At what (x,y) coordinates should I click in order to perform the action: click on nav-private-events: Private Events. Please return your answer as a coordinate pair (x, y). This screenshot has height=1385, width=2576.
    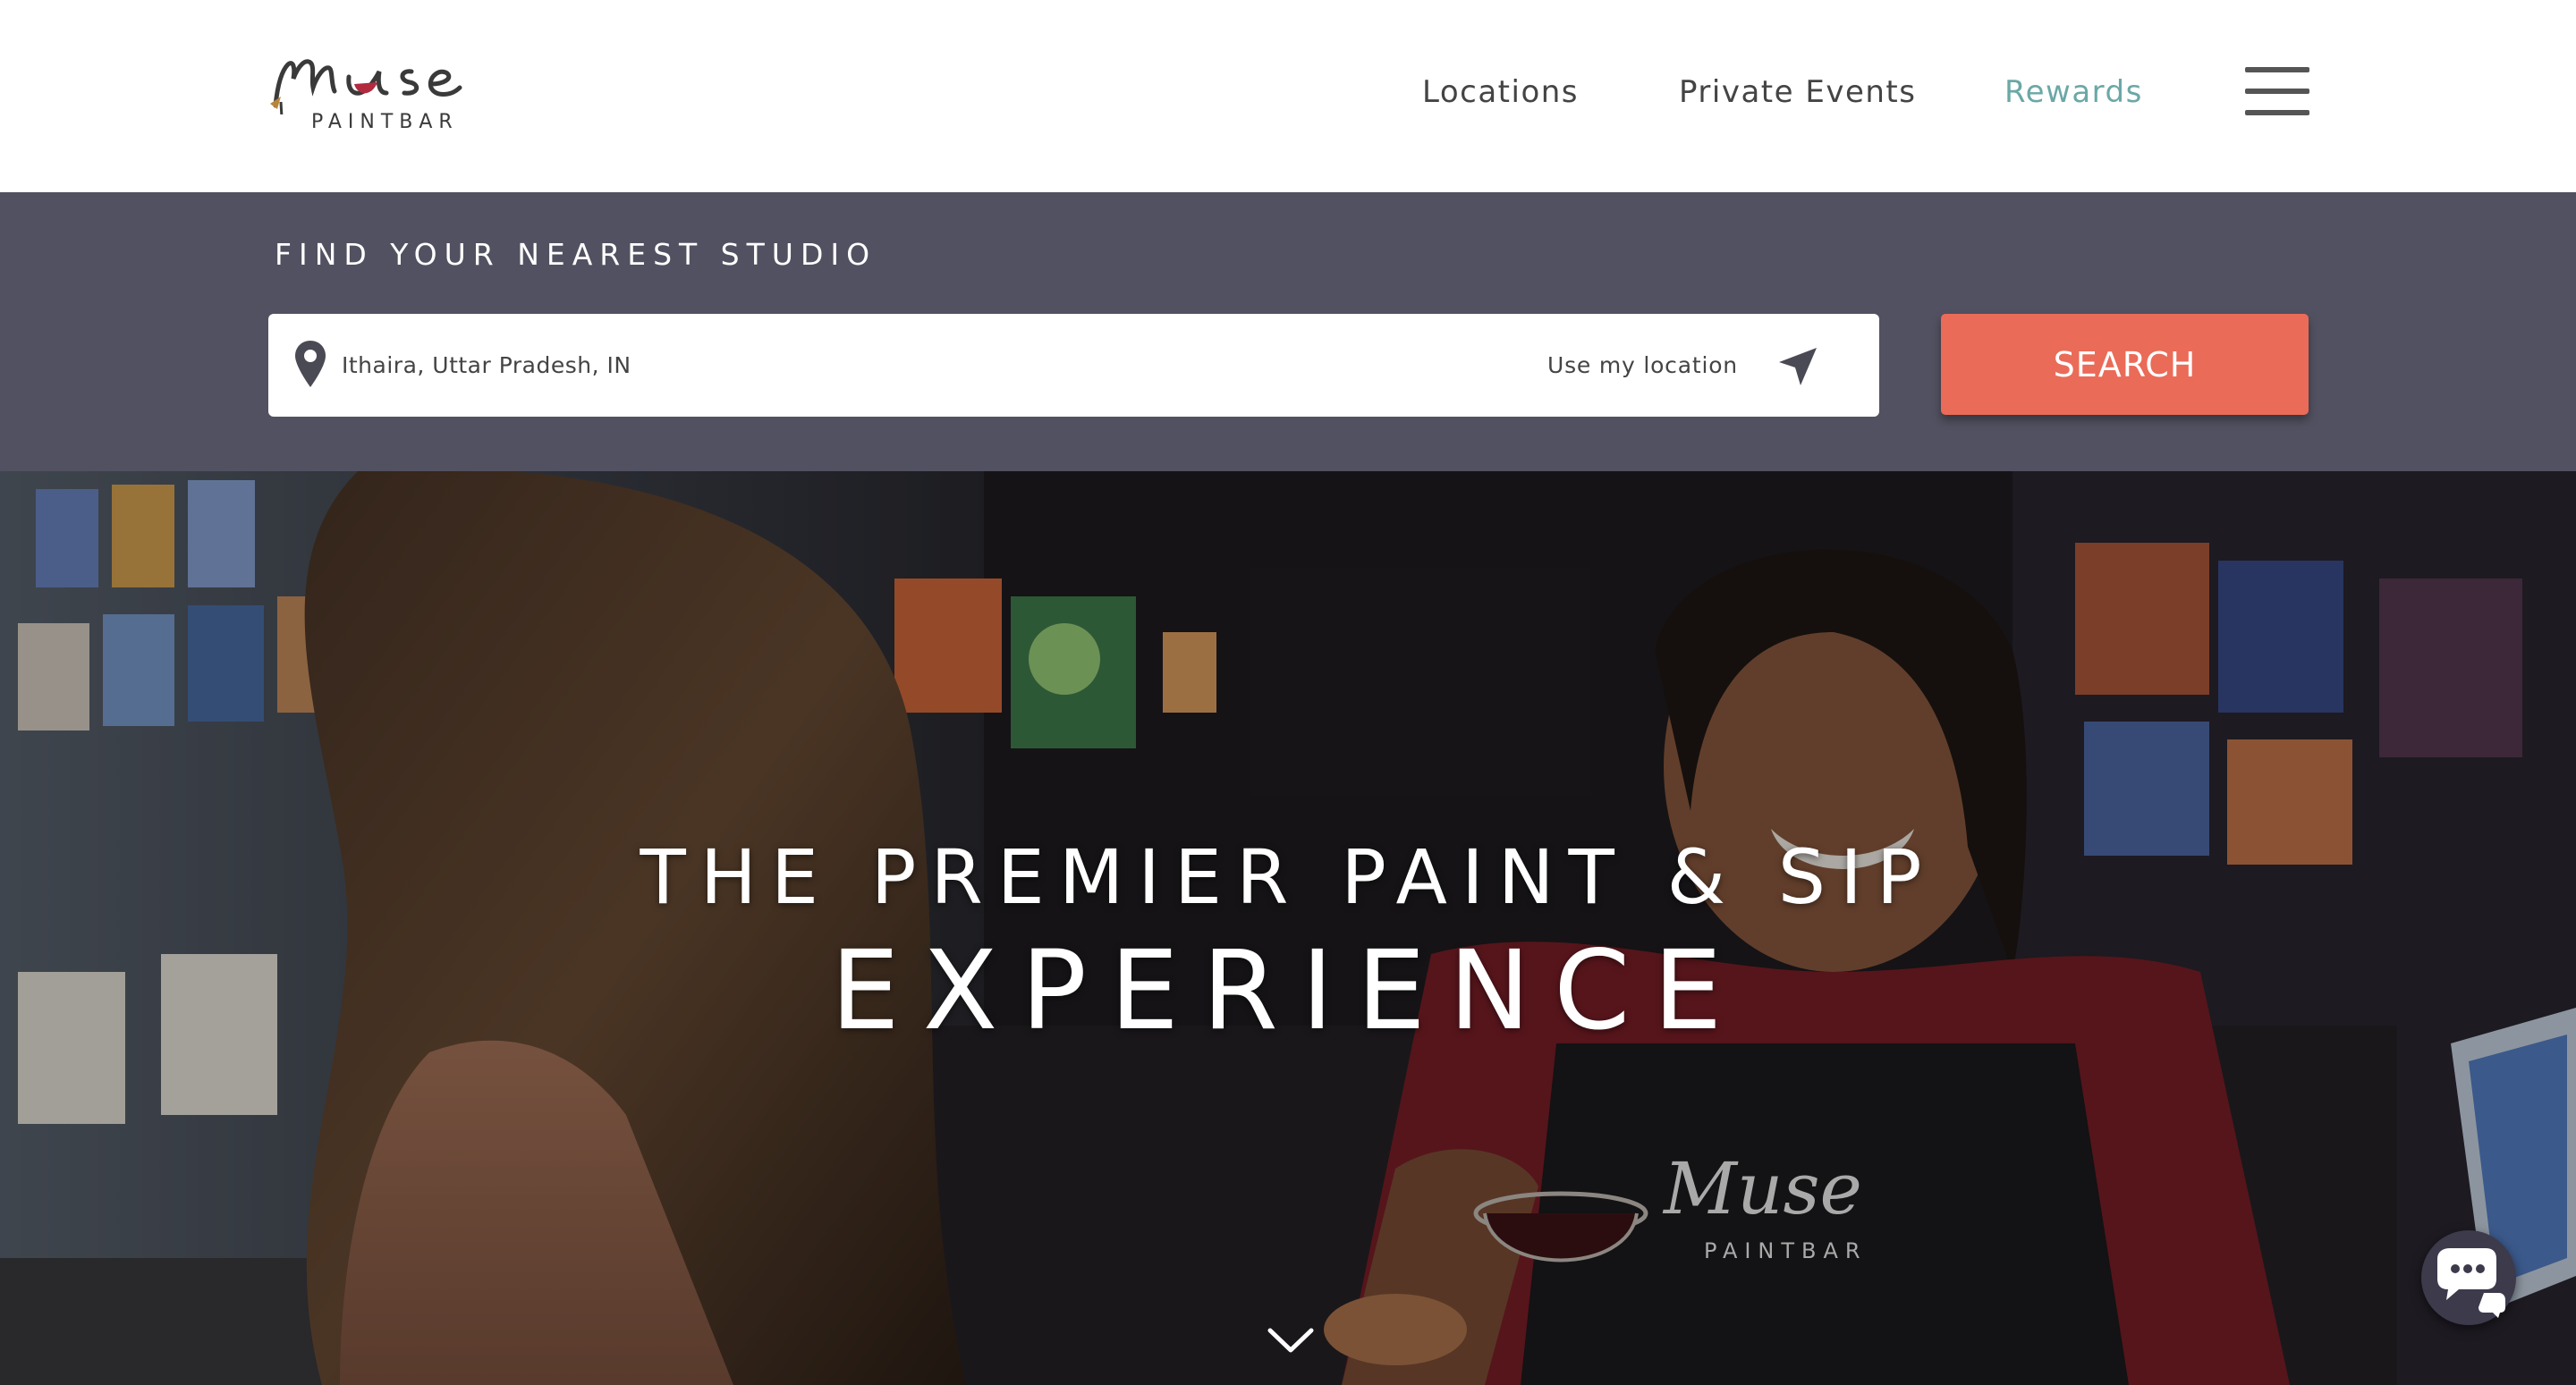
    Looking at the image, I should click on (1797, 92).